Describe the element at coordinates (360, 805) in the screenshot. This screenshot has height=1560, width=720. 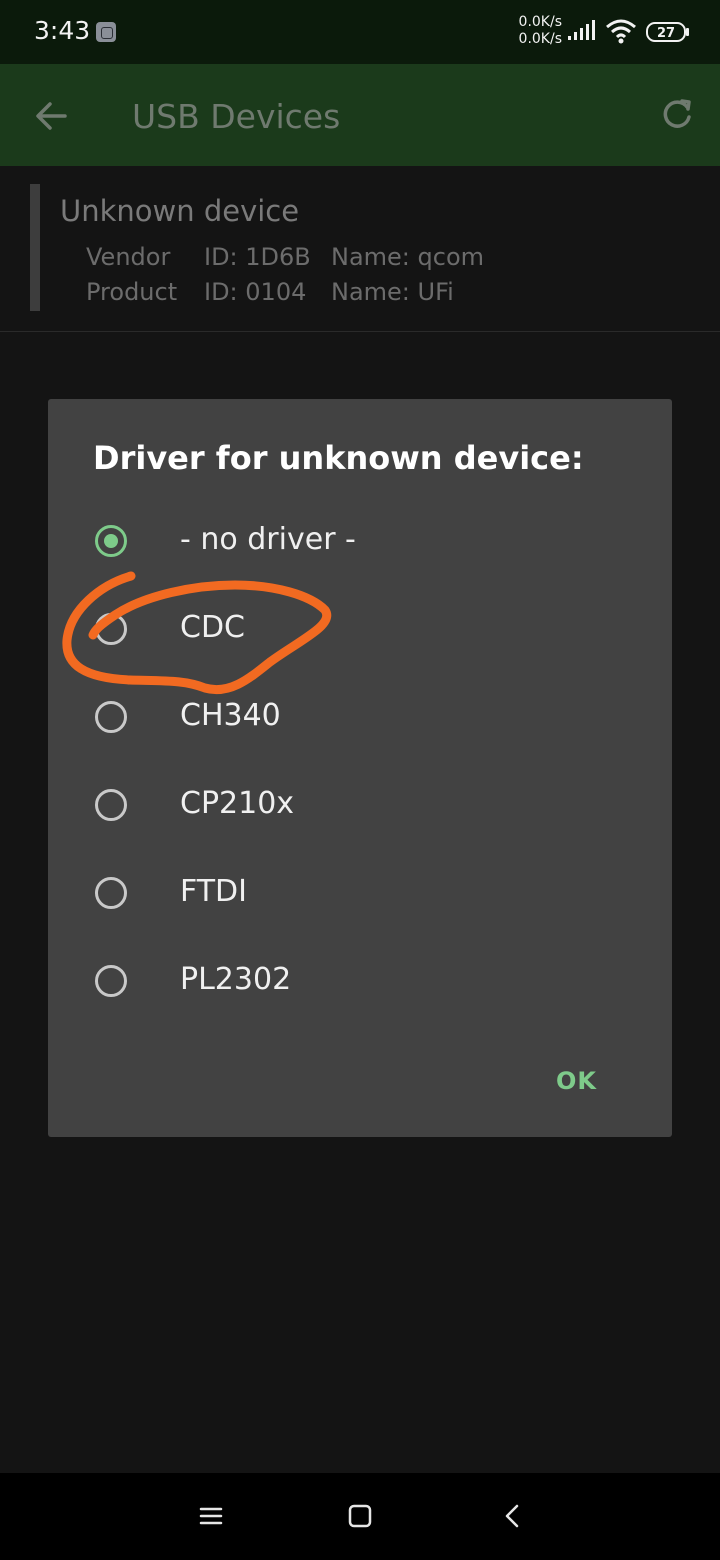
I see `option-cp210x: CP210x` at that location.